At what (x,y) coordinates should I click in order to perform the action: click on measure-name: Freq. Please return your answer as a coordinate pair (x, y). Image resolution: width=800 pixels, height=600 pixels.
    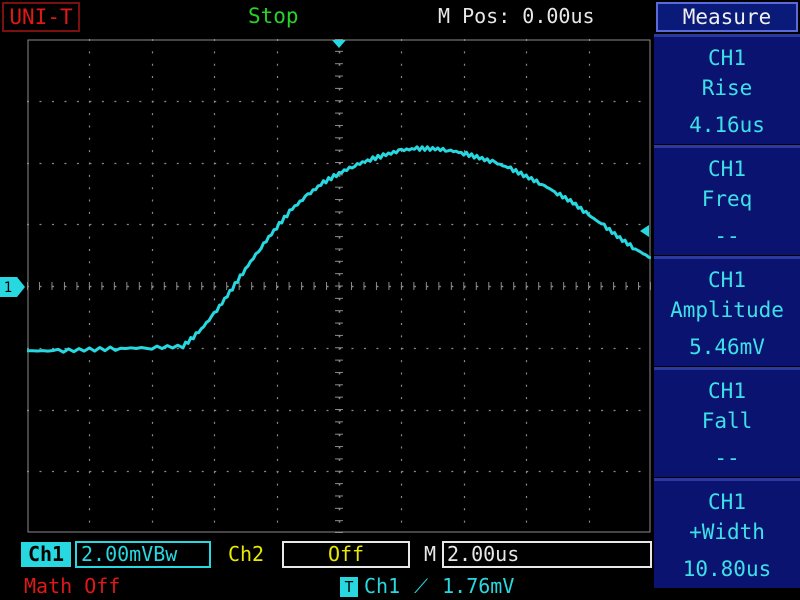
    Looking at the image, I should click on (727, 199).